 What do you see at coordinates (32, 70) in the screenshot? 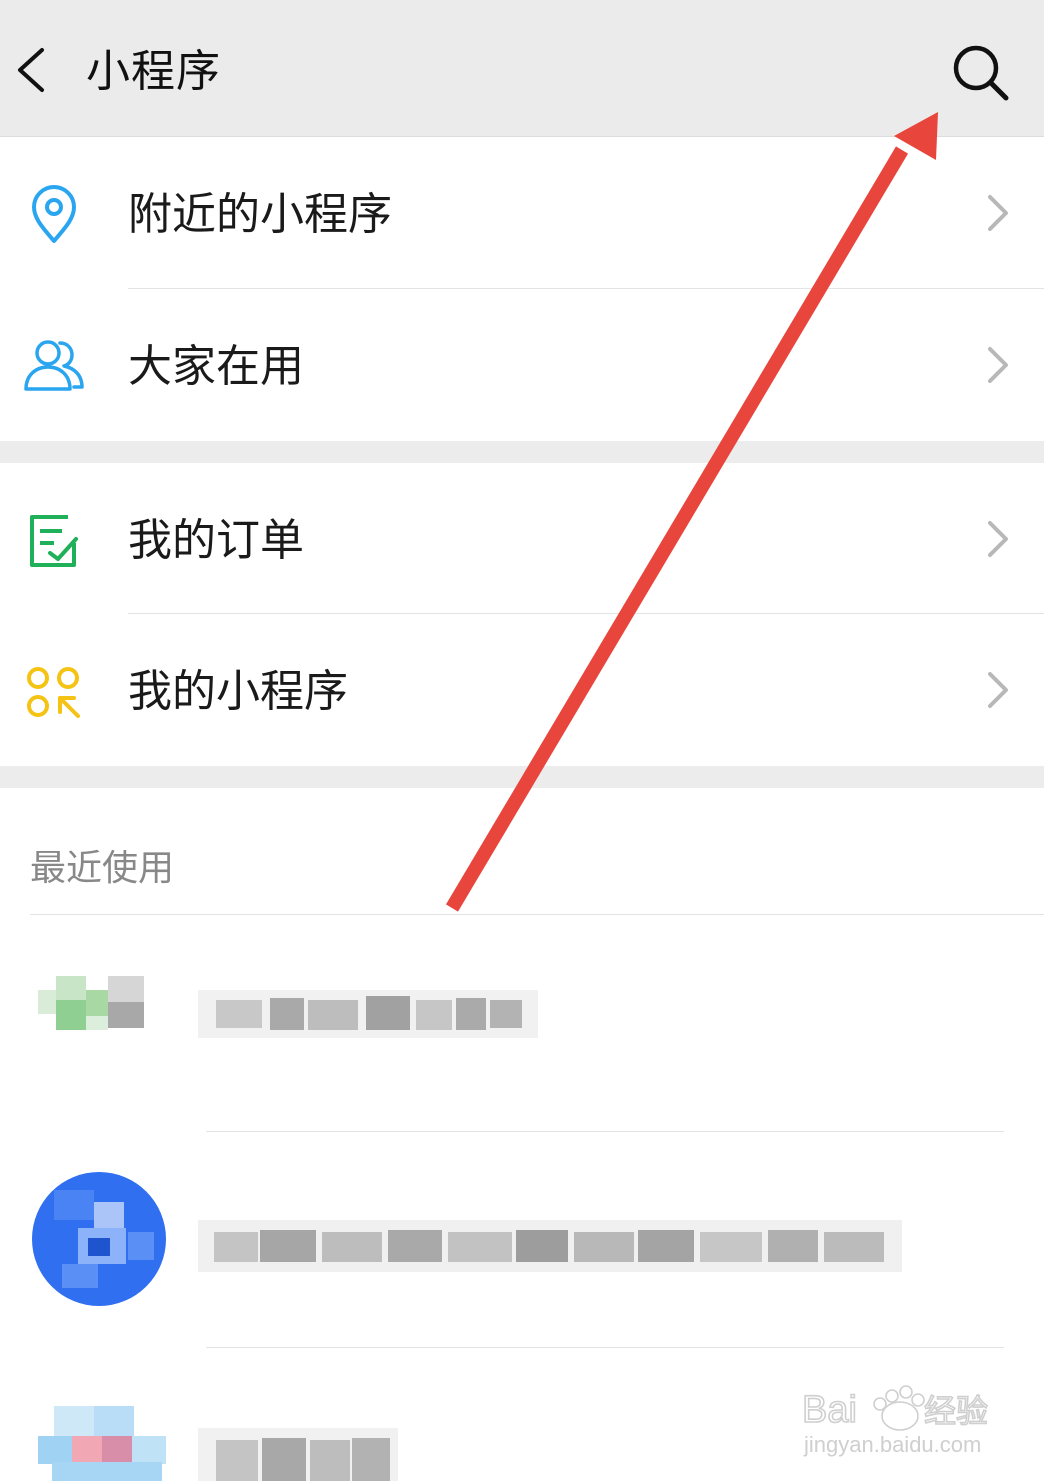
I see `chevron-left-icon` at bounding box center [32, 70].